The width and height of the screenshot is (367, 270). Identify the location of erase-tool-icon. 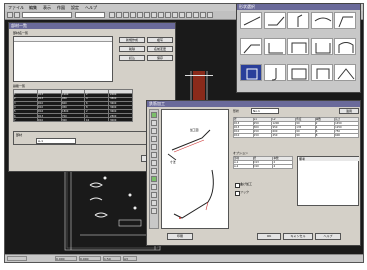
(154, 187).